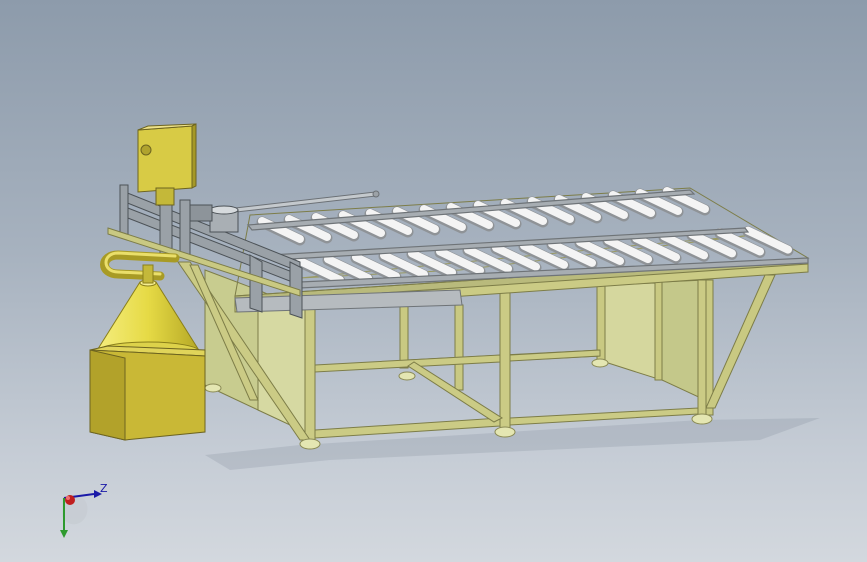 This screenshot has height=562, width=867. What do you see at coordinates (83, 511) in the screenshot?
I see `coordinate-triad: Z` at bounding box center [83, 511].